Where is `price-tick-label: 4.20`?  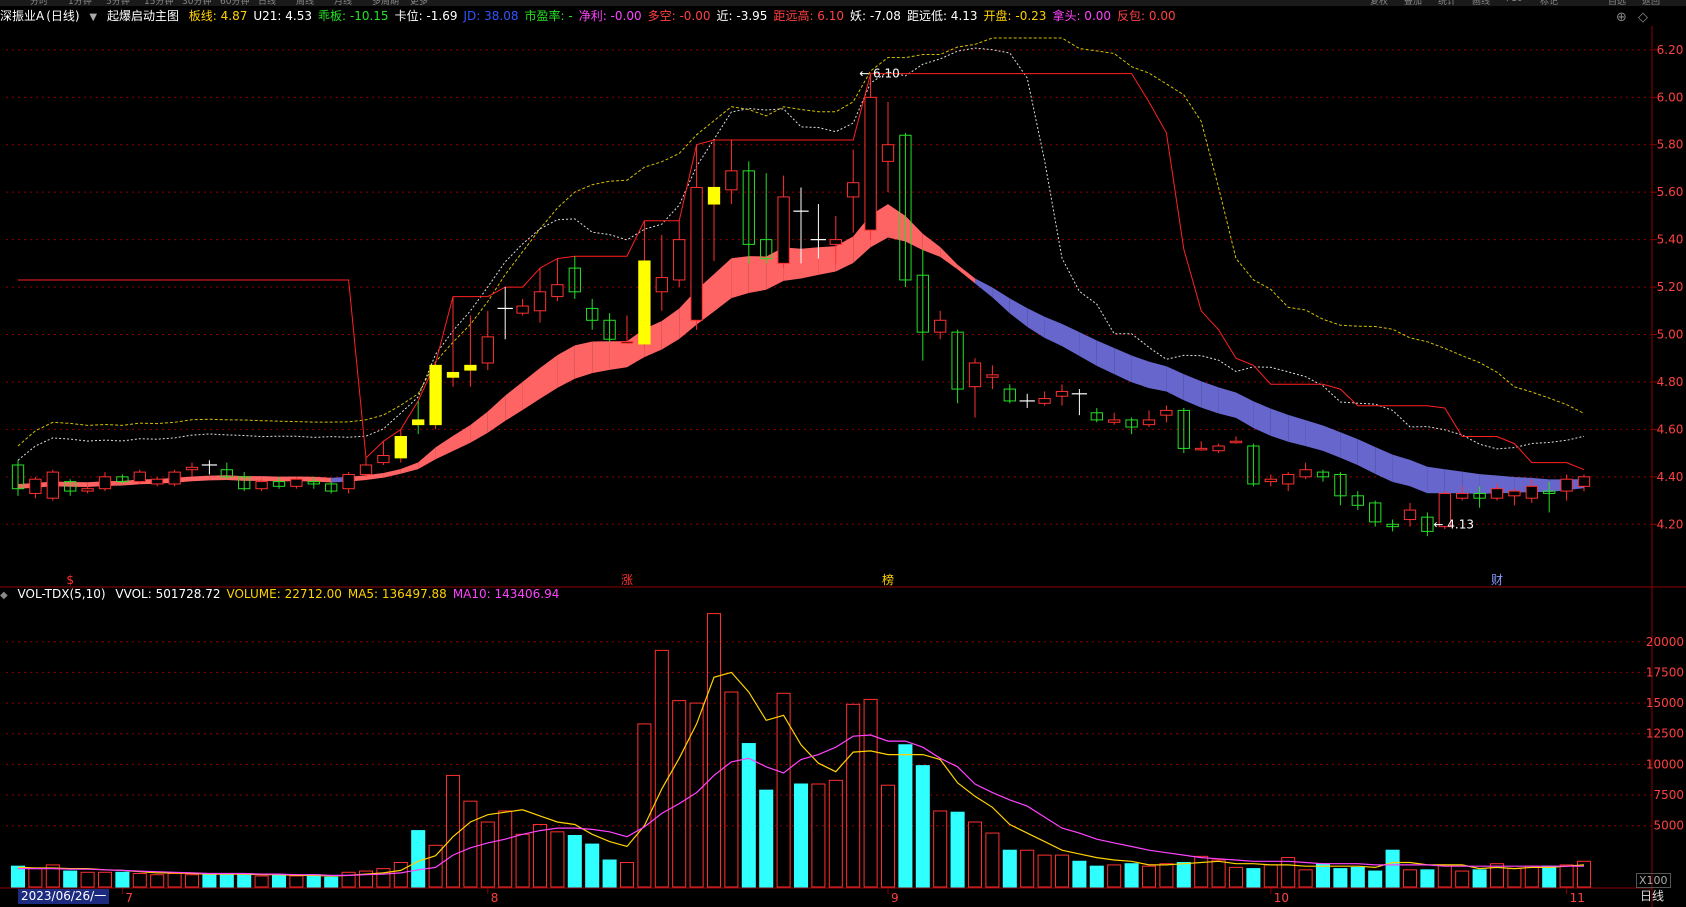
price-tick-label: 4.20 is located at coordinates (1670, 524).